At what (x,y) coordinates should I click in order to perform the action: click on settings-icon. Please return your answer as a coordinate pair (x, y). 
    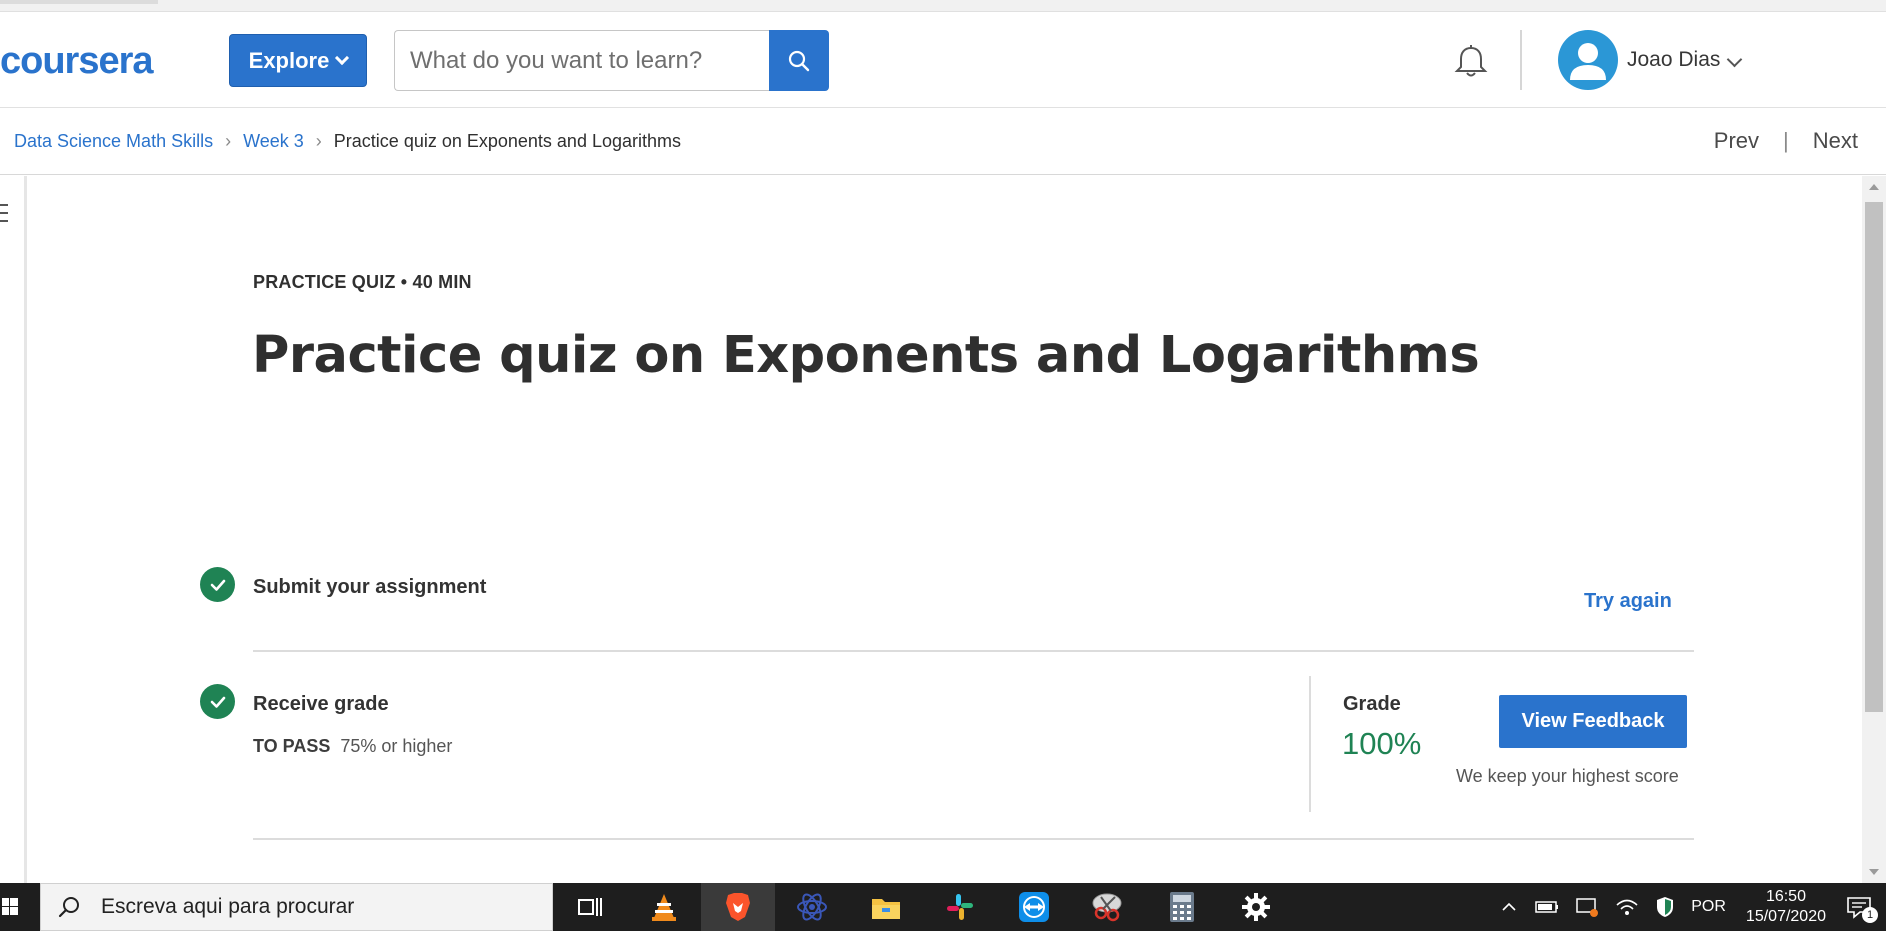
    Looking at the image, I should click on (1256, 907).